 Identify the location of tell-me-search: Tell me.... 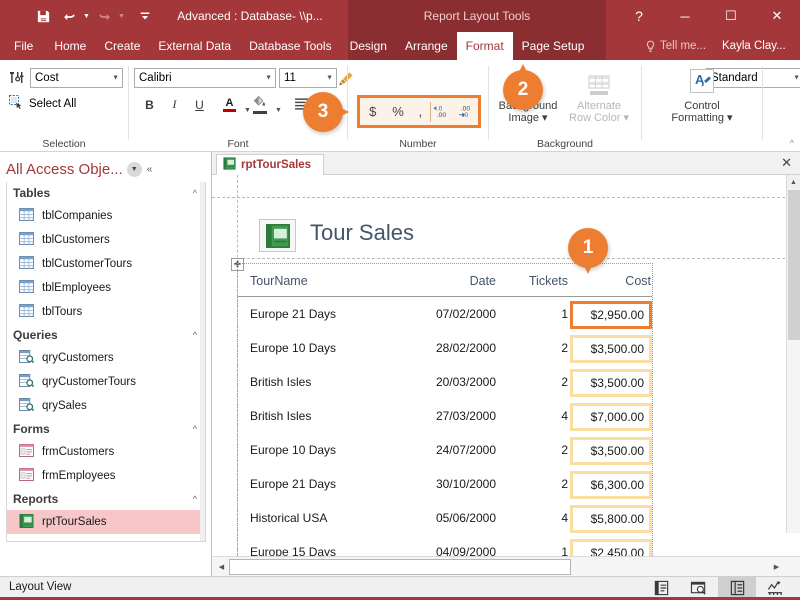
(675, 46).